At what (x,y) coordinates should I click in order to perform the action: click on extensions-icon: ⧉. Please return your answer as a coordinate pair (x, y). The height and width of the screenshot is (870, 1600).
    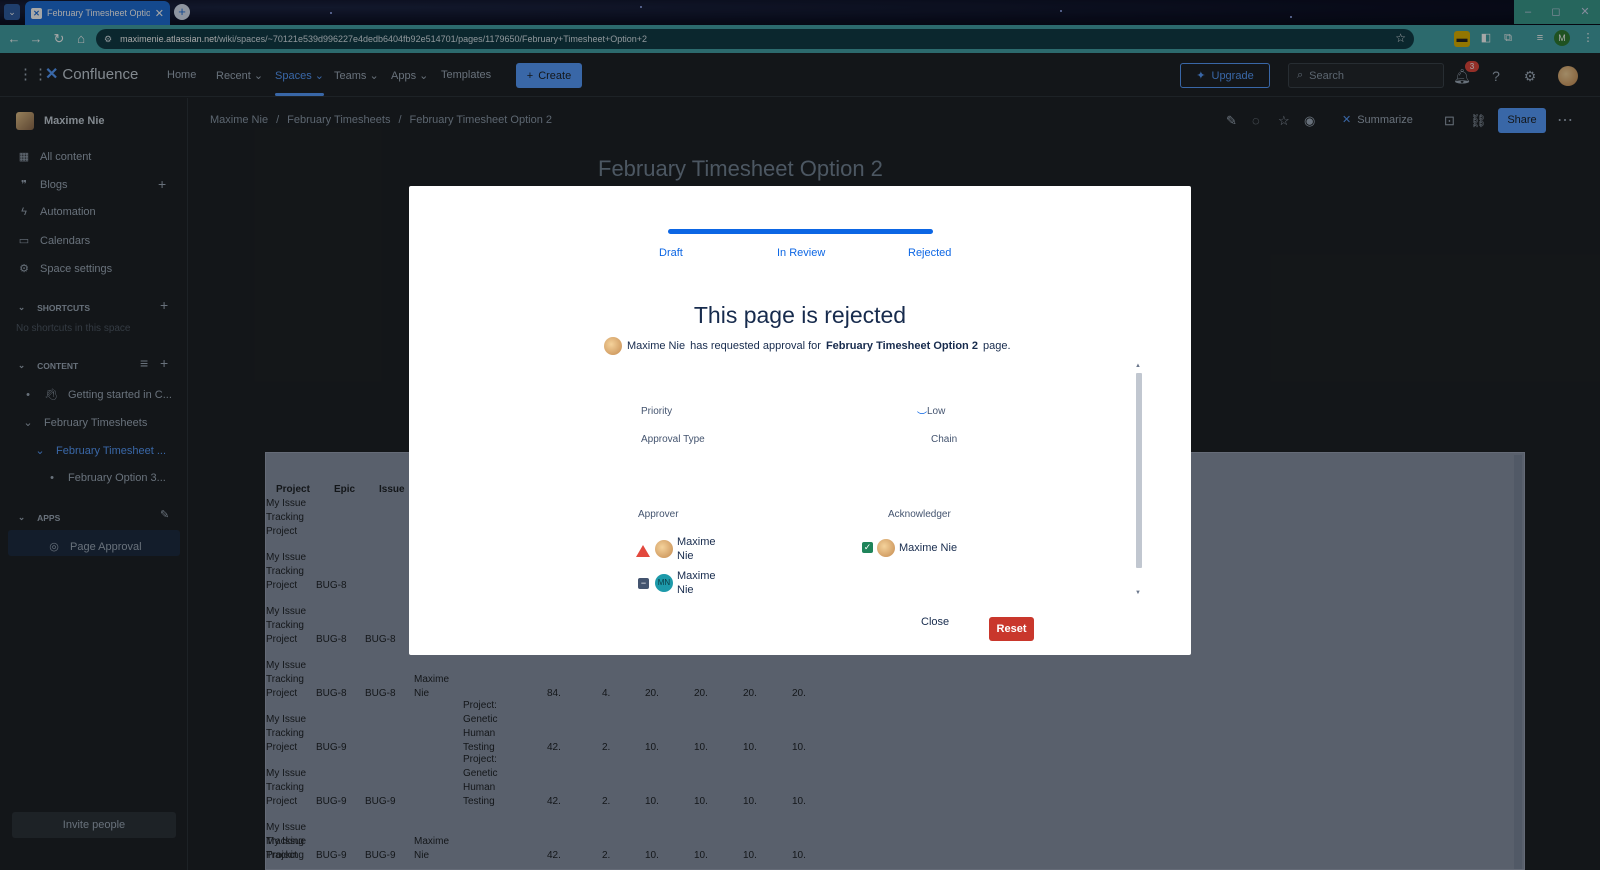
    Looking at the image, I should click on (1508, 38).